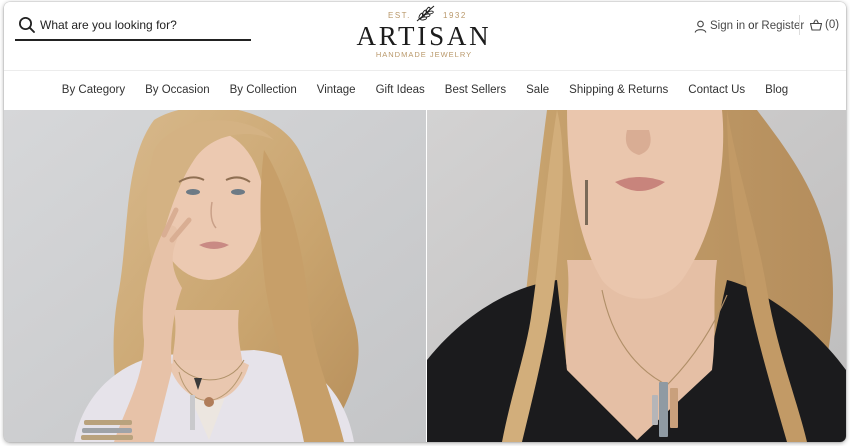 The width and height of the screenshot is (850, 446). What do you see at coordinates (537, 90) in the screenshot?
I see `nav-item-sale: Sale` at bounding box center [537, 90].